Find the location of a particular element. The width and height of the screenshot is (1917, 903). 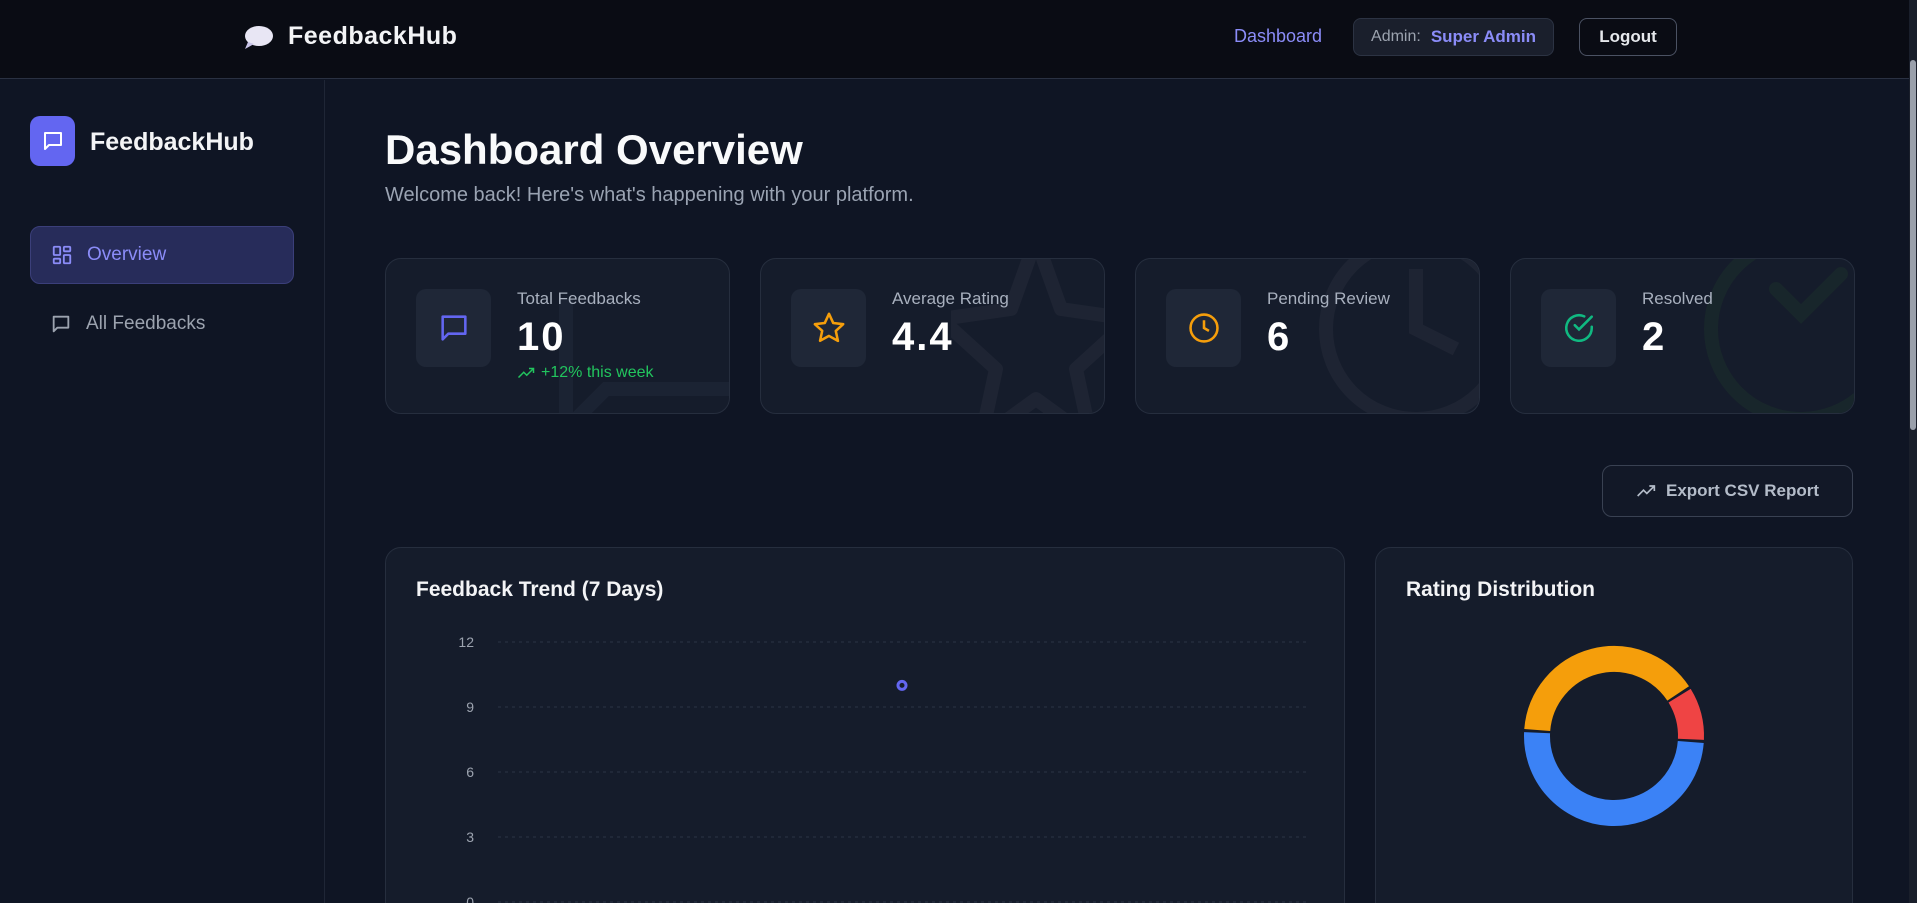

background-check-circle-icon is located at coordinates (1779, 336).